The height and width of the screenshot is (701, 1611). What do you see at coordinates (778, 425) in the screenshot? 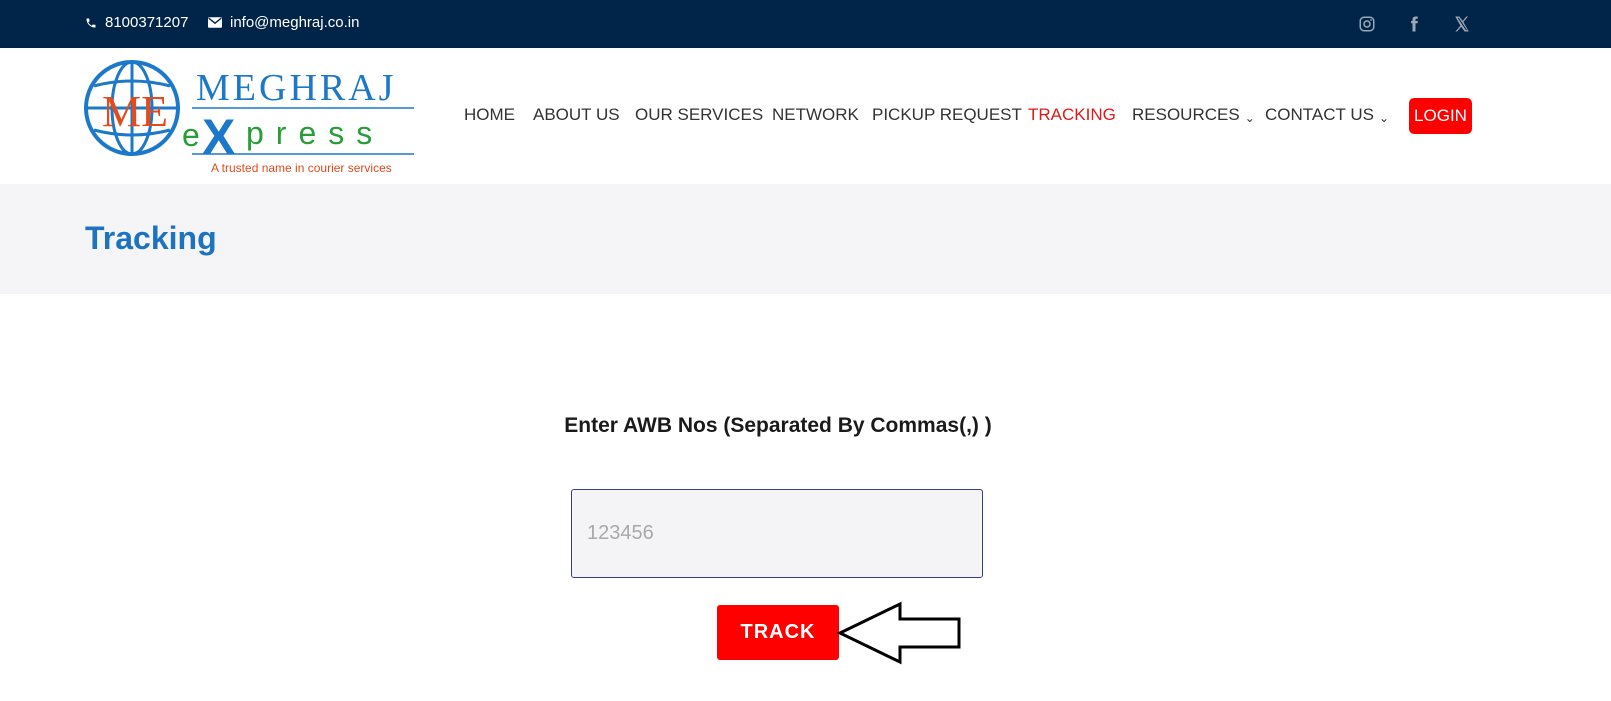
I see `awb-label: Enter AWB Nos (Separated By Commas(,) )` at bounding box center [778, 425].